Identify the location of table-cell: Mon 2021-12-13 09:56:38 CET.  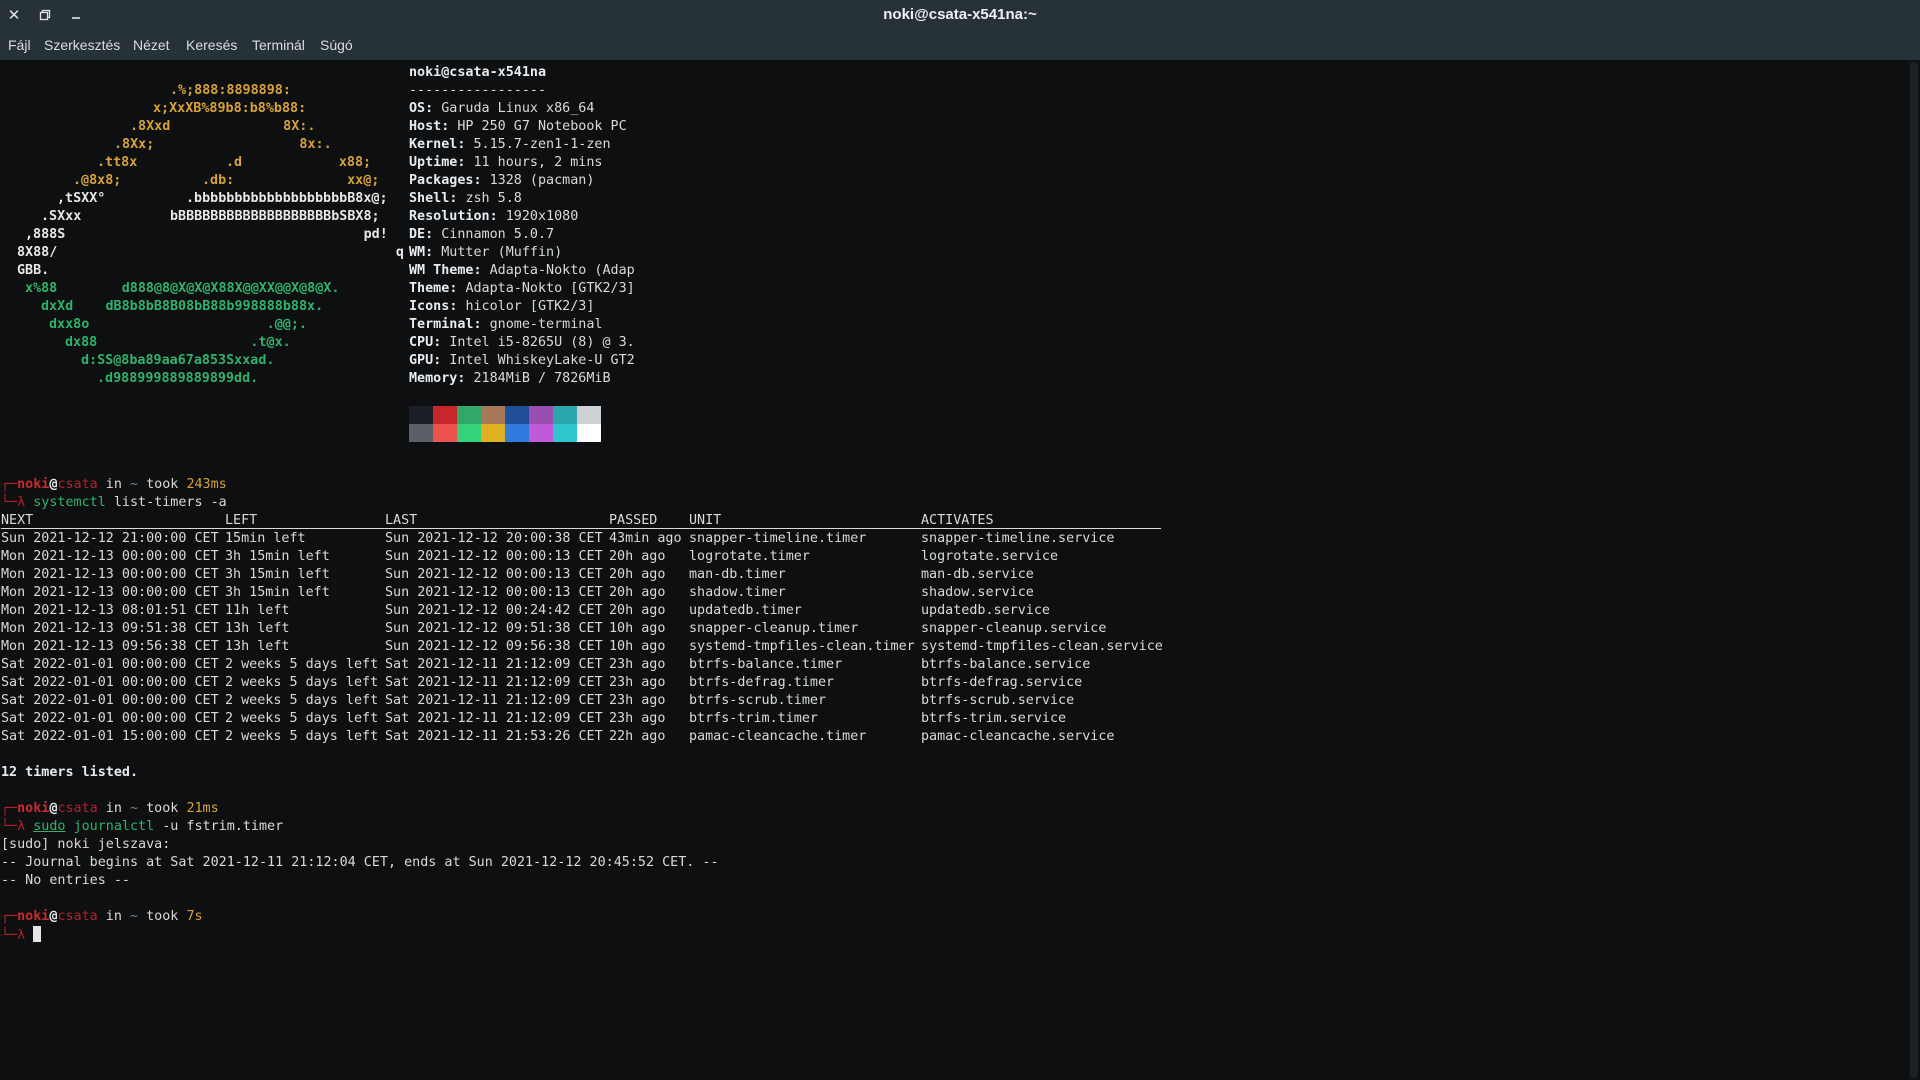
(110, 646).